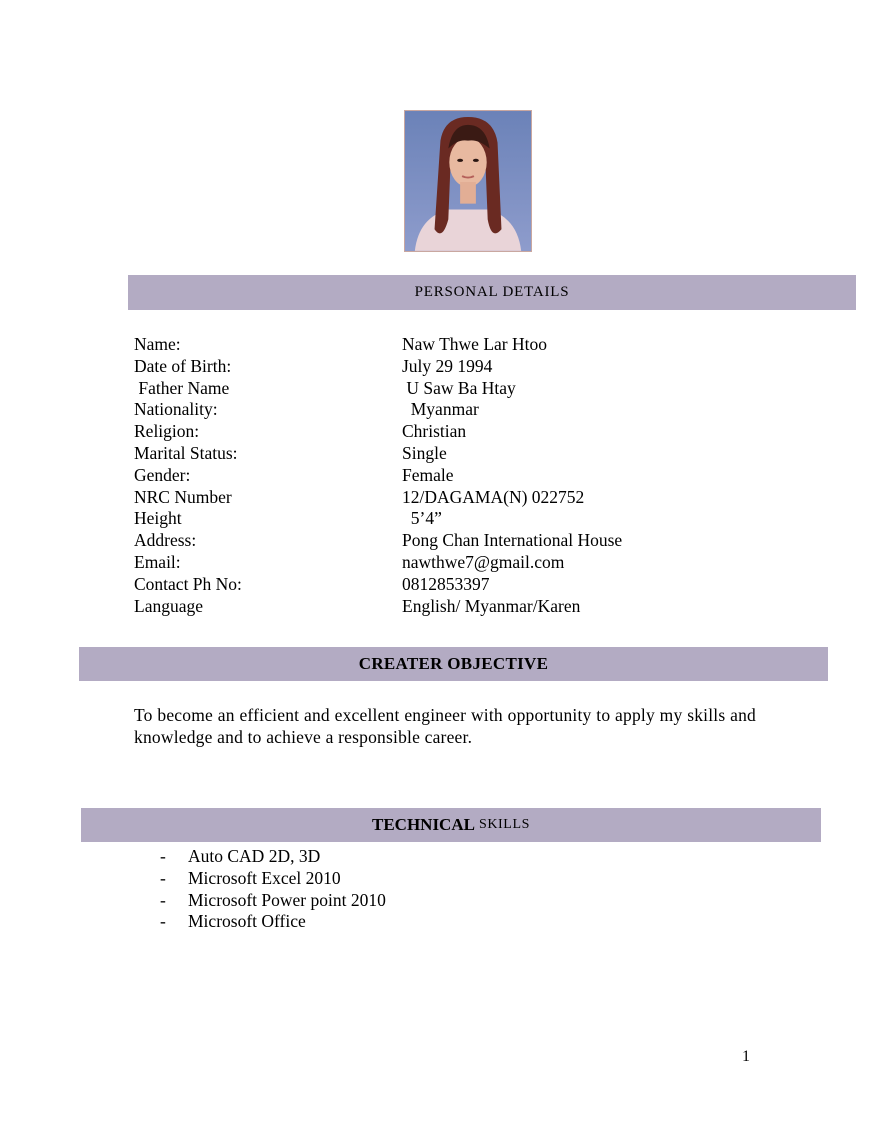 The image size is (884, 1131). I want to click on detail-label: Father Name, so click(182, 387).